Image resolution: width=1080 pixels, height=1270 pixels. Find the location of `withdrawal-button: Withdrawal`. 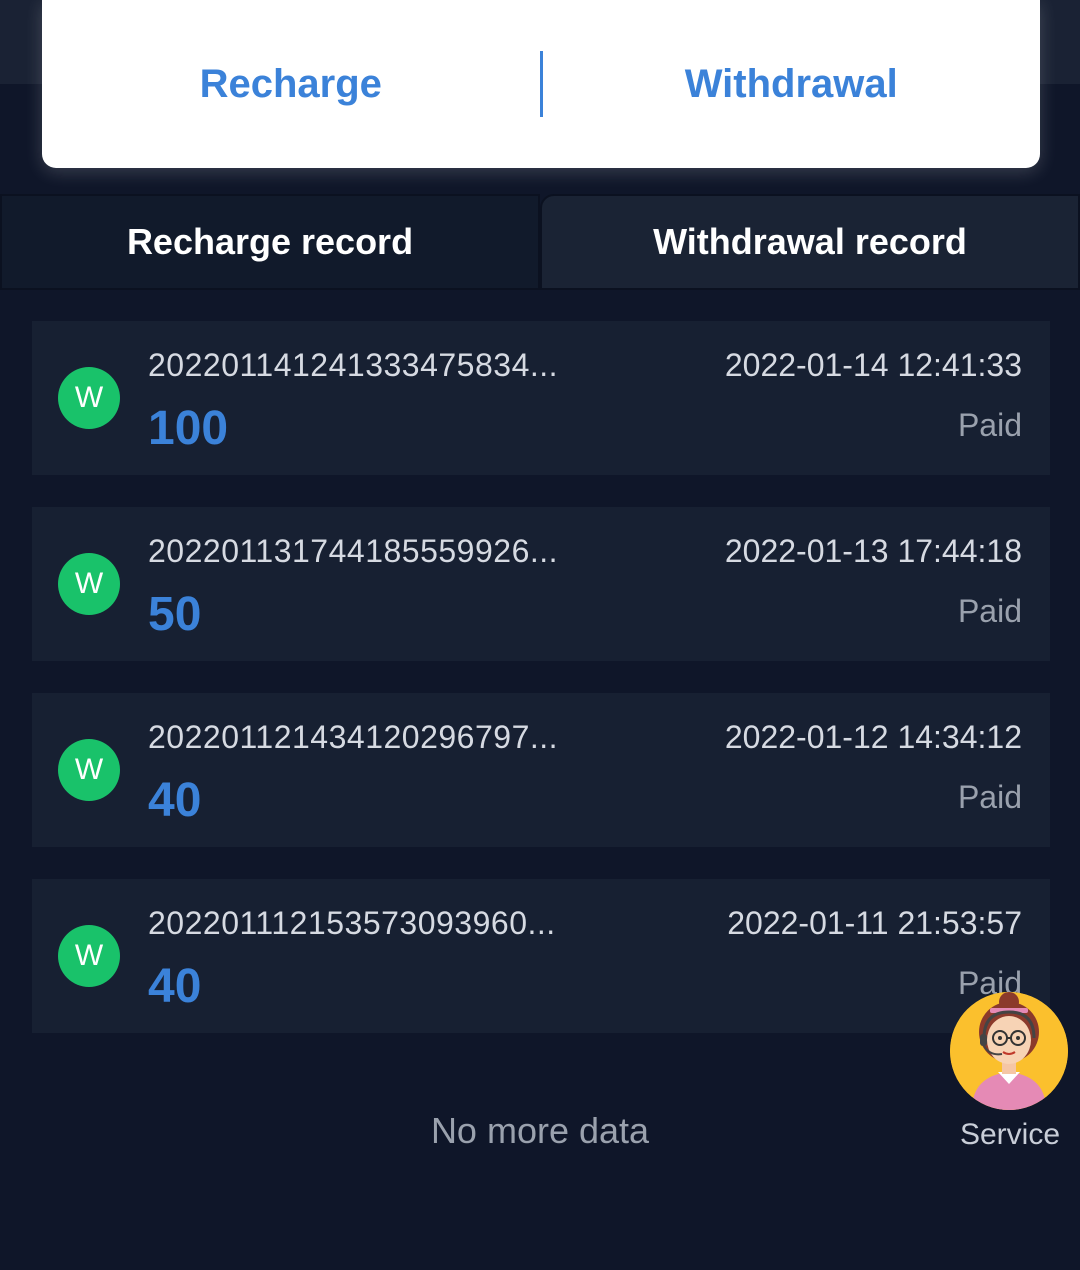

withdrawal-button: Withdrawal is located at coordinates (792, 84).